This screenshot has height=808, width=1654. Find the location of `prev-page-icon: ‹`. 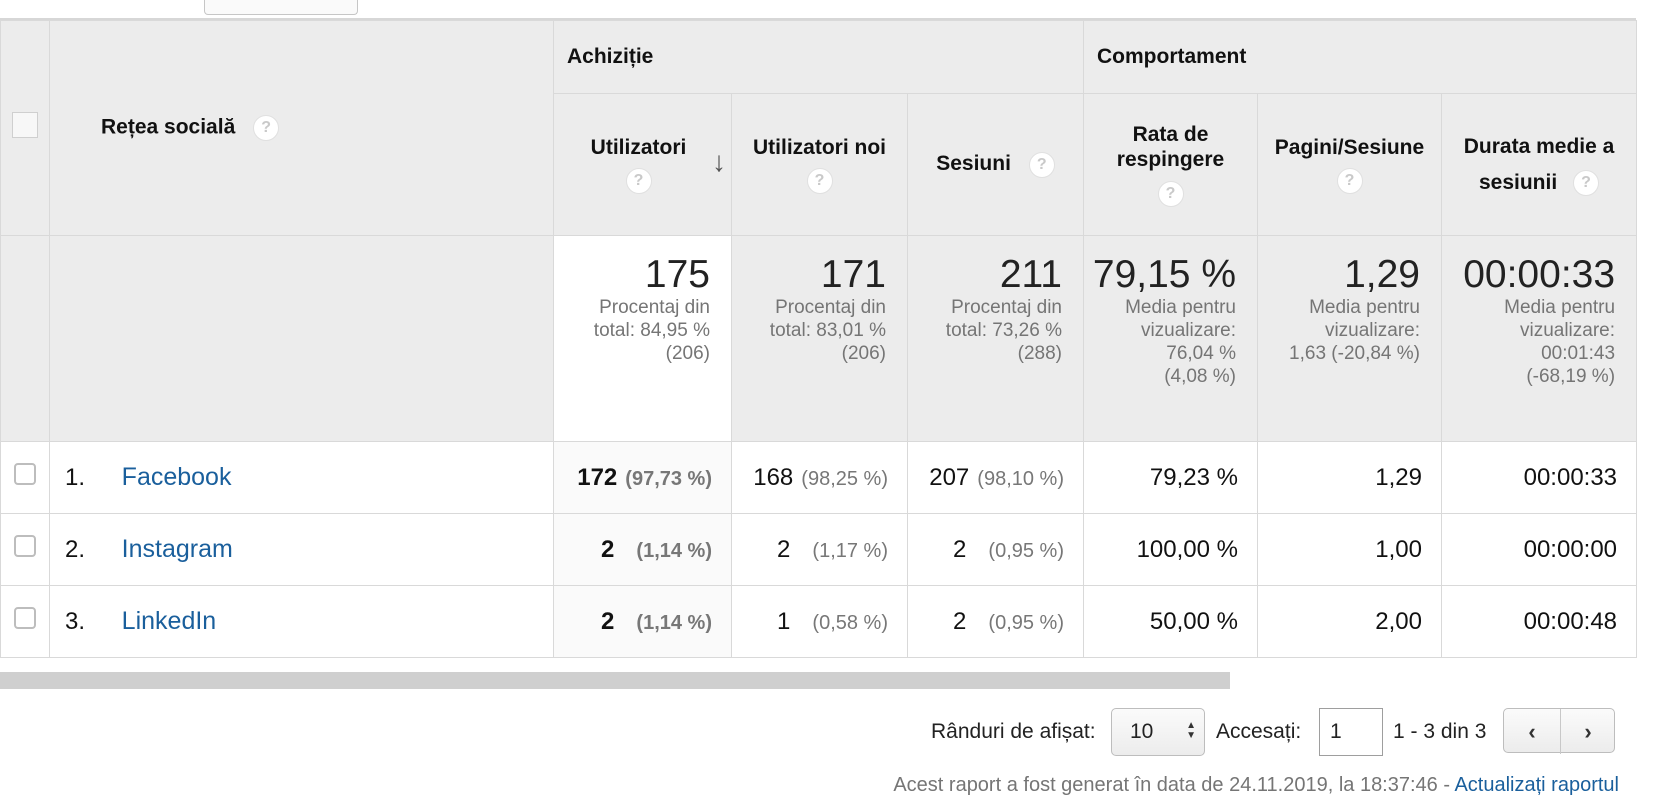

prev-page-icon: ‹ is located at coordinates (1532, 731).